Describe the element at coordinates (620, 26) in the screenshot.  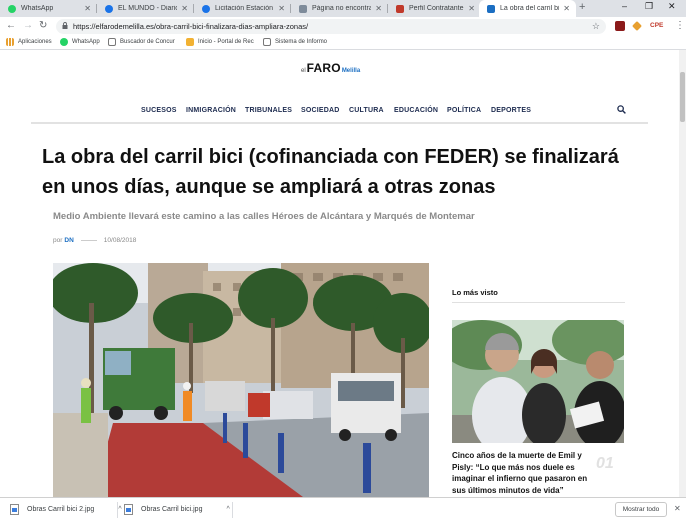
I see `pdf-extension-icon` at that location.